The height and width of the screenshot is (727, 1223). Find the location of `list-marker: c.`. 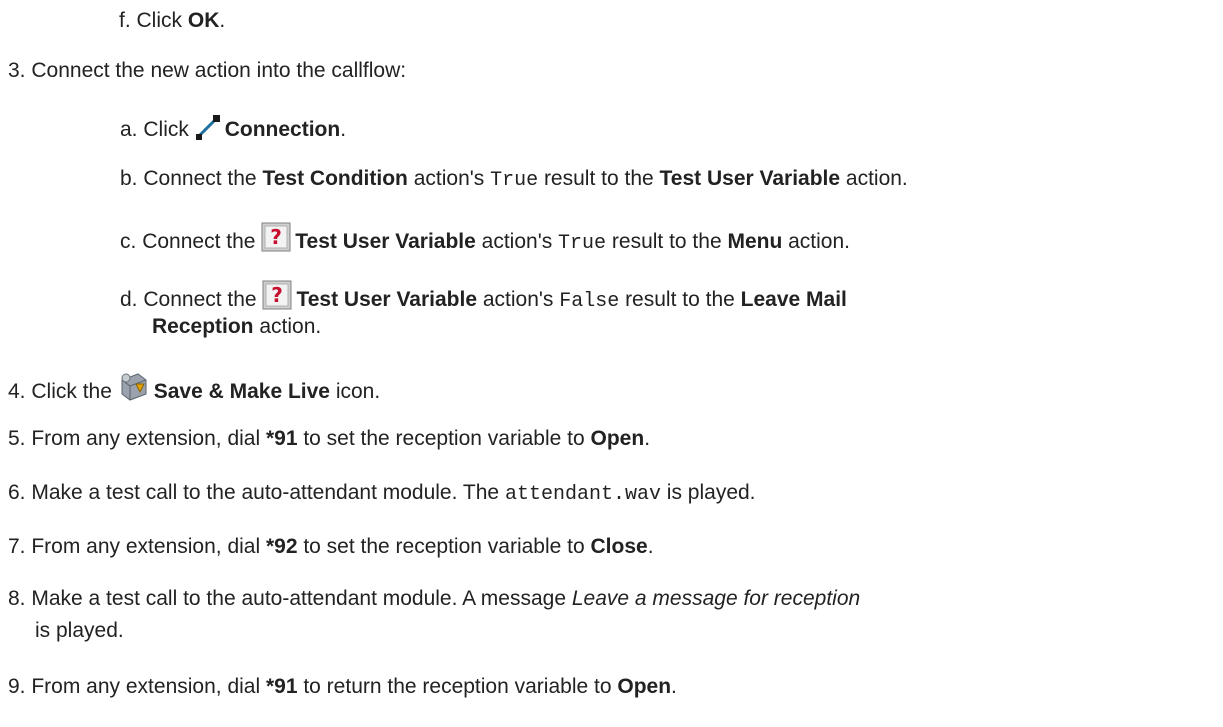

list-marker: c. is located at coordinates (128, 241).